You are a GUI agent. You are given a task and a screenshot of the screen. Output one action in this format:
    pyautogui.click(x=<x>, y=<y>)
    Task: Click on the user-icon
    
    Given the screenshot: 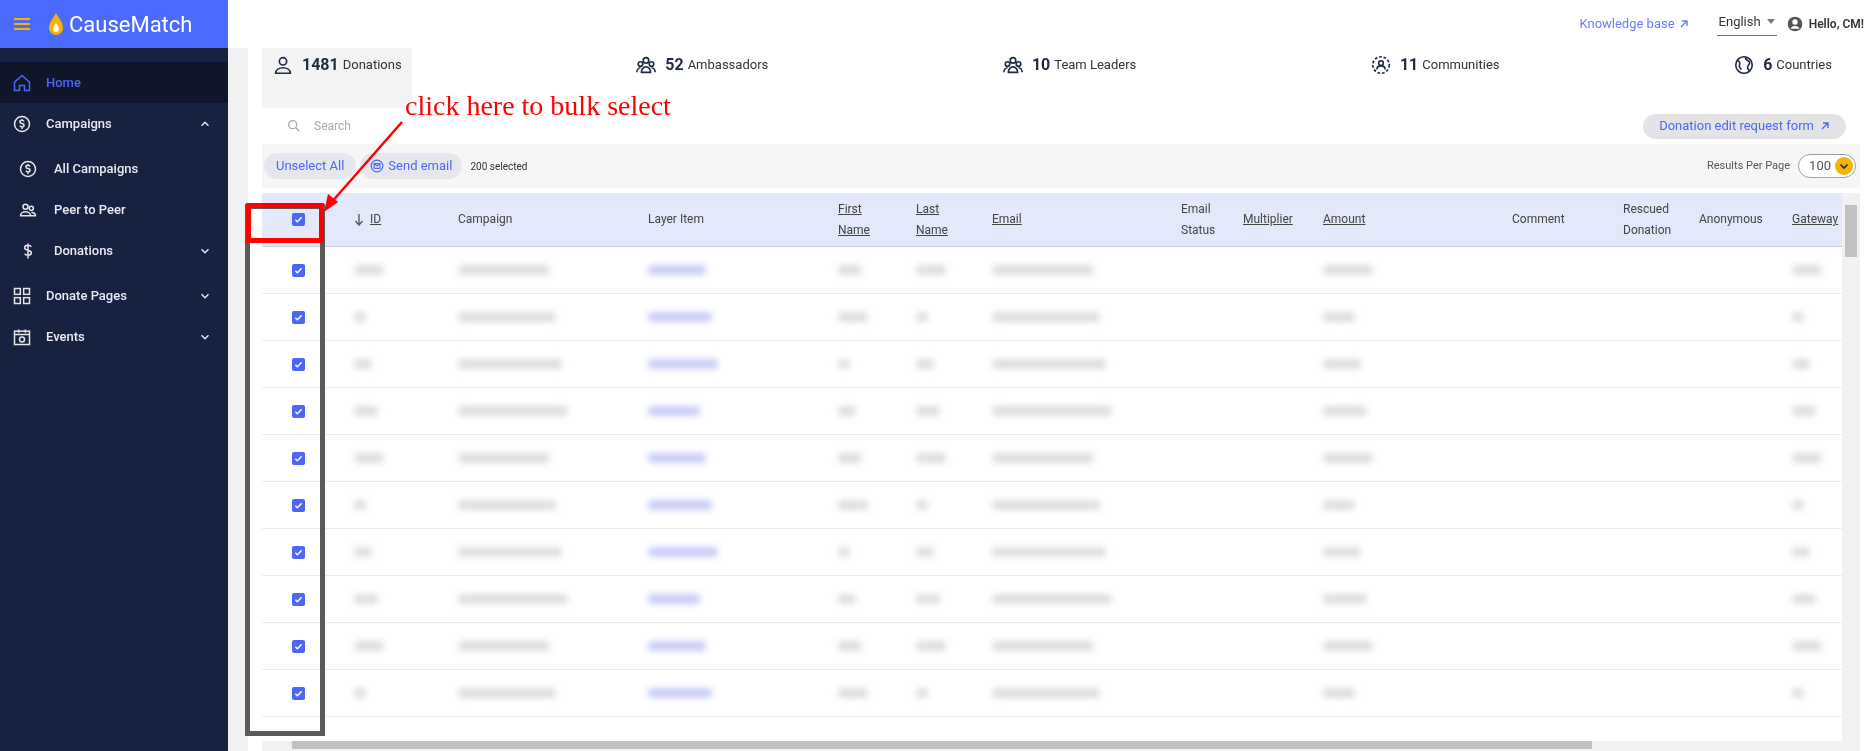 What is the action you would take?
    pyautogui.click(x=1794, y=24)
    